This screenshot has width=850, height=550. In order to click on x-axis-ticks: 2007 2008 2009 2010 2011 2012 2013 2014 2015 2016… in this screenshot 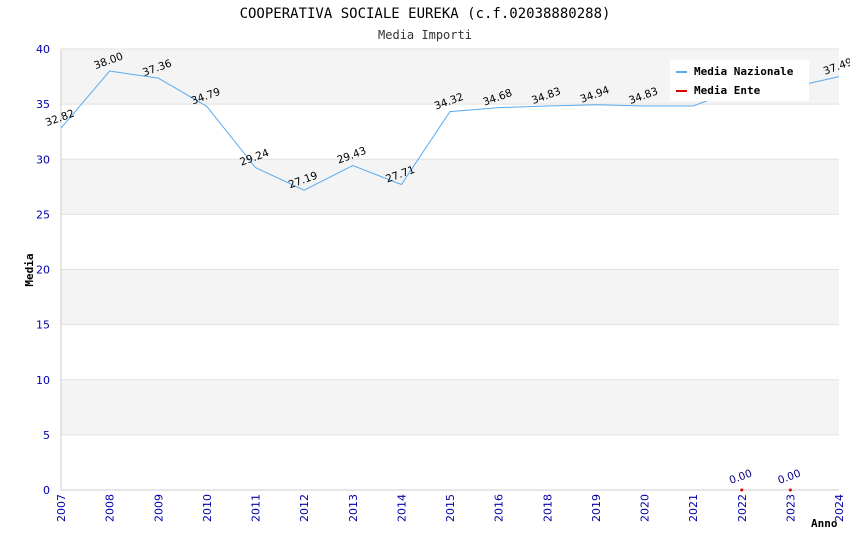, I will do `click(450, 508)`.